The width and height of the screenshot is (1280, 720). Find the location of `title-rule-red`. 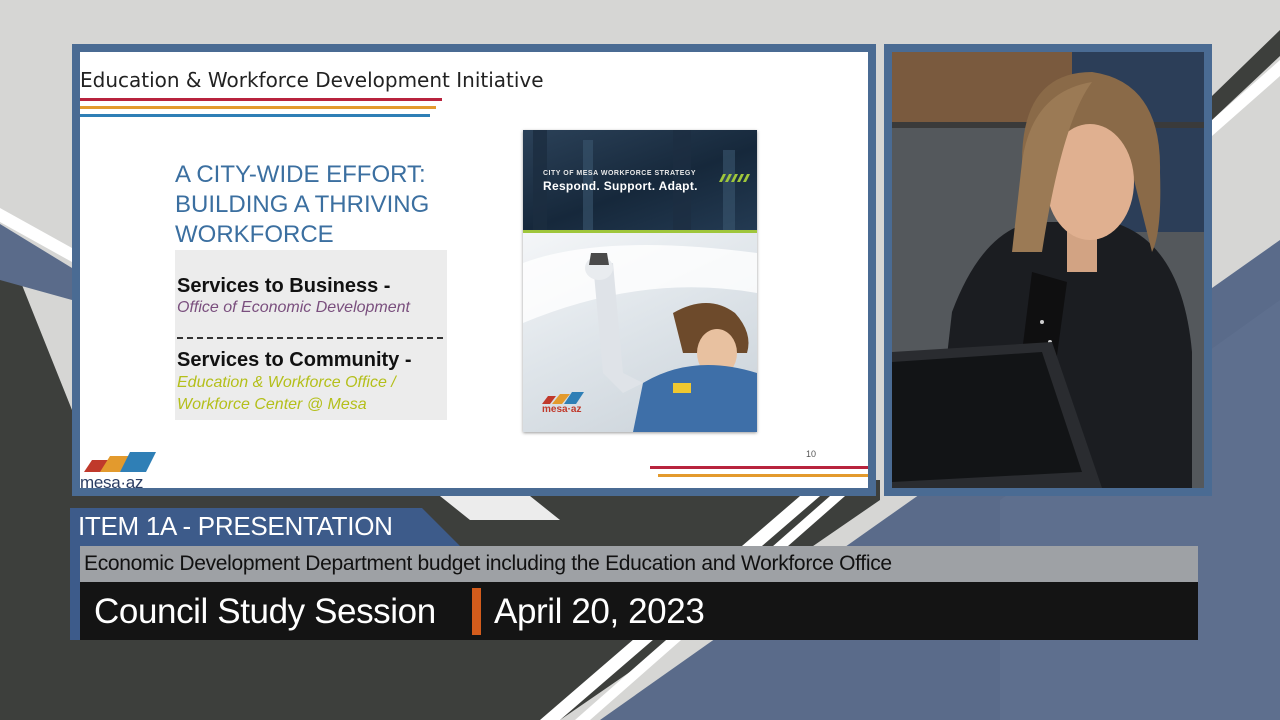

title-rule-red is located at coordinates (261, 99).